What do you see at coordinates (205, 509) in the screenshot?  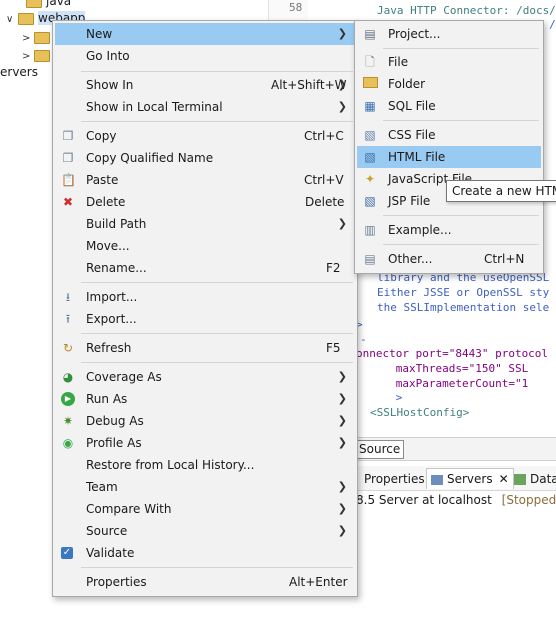 I see `menu-item-compare-with: Compare With ❯` at bounding box center [205, 509].